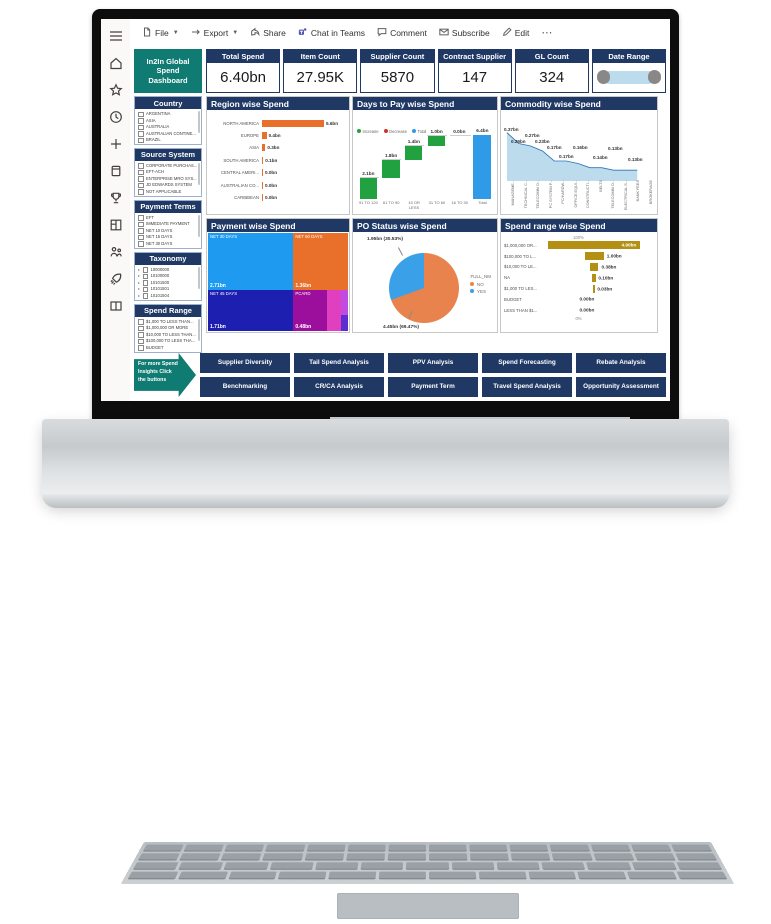 The height and width of the screenshot is (924, 771). Describe the element at coordinates (547, 32) in the screenshot. I see `more-options-button: ⋯` at that location.